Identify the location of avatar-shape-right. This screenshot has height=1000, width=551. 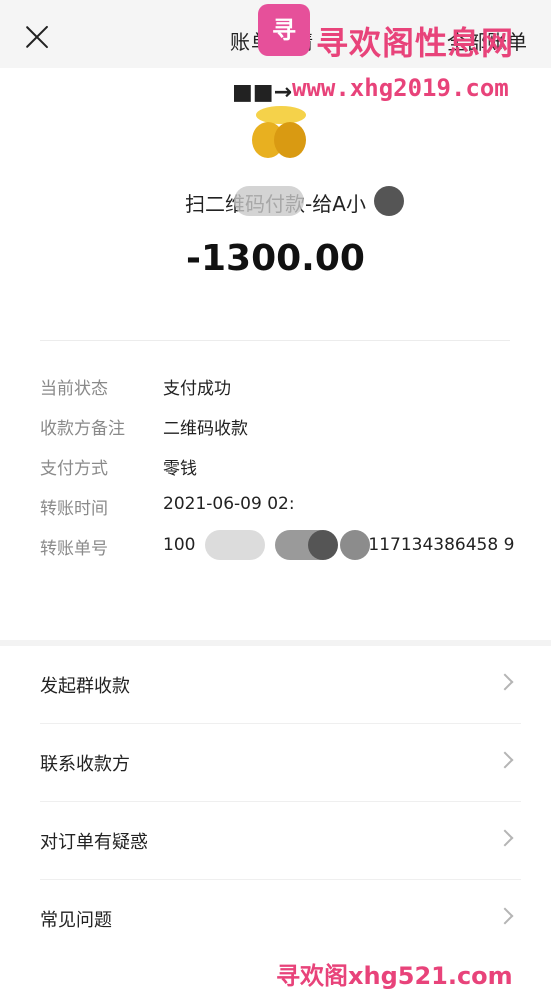
(290, 140).